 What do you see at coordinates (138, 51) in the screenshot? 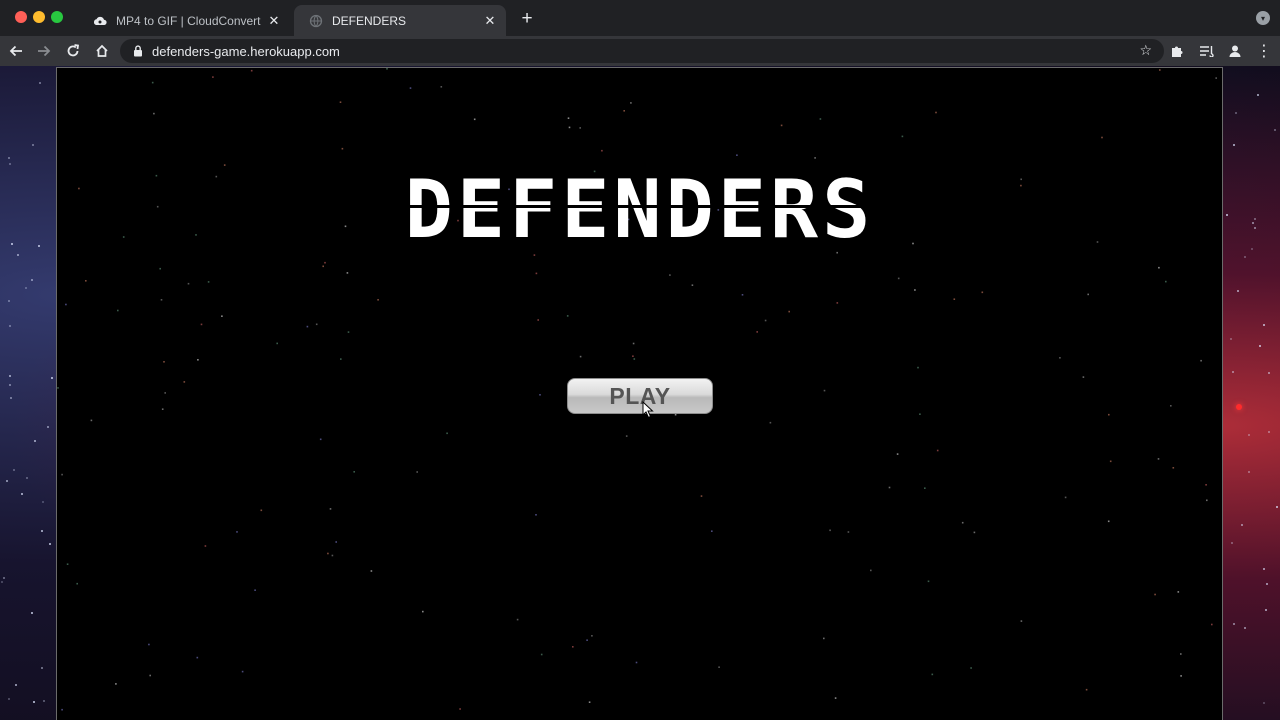
I see `lock-icon` at bounding box center [138, 51].